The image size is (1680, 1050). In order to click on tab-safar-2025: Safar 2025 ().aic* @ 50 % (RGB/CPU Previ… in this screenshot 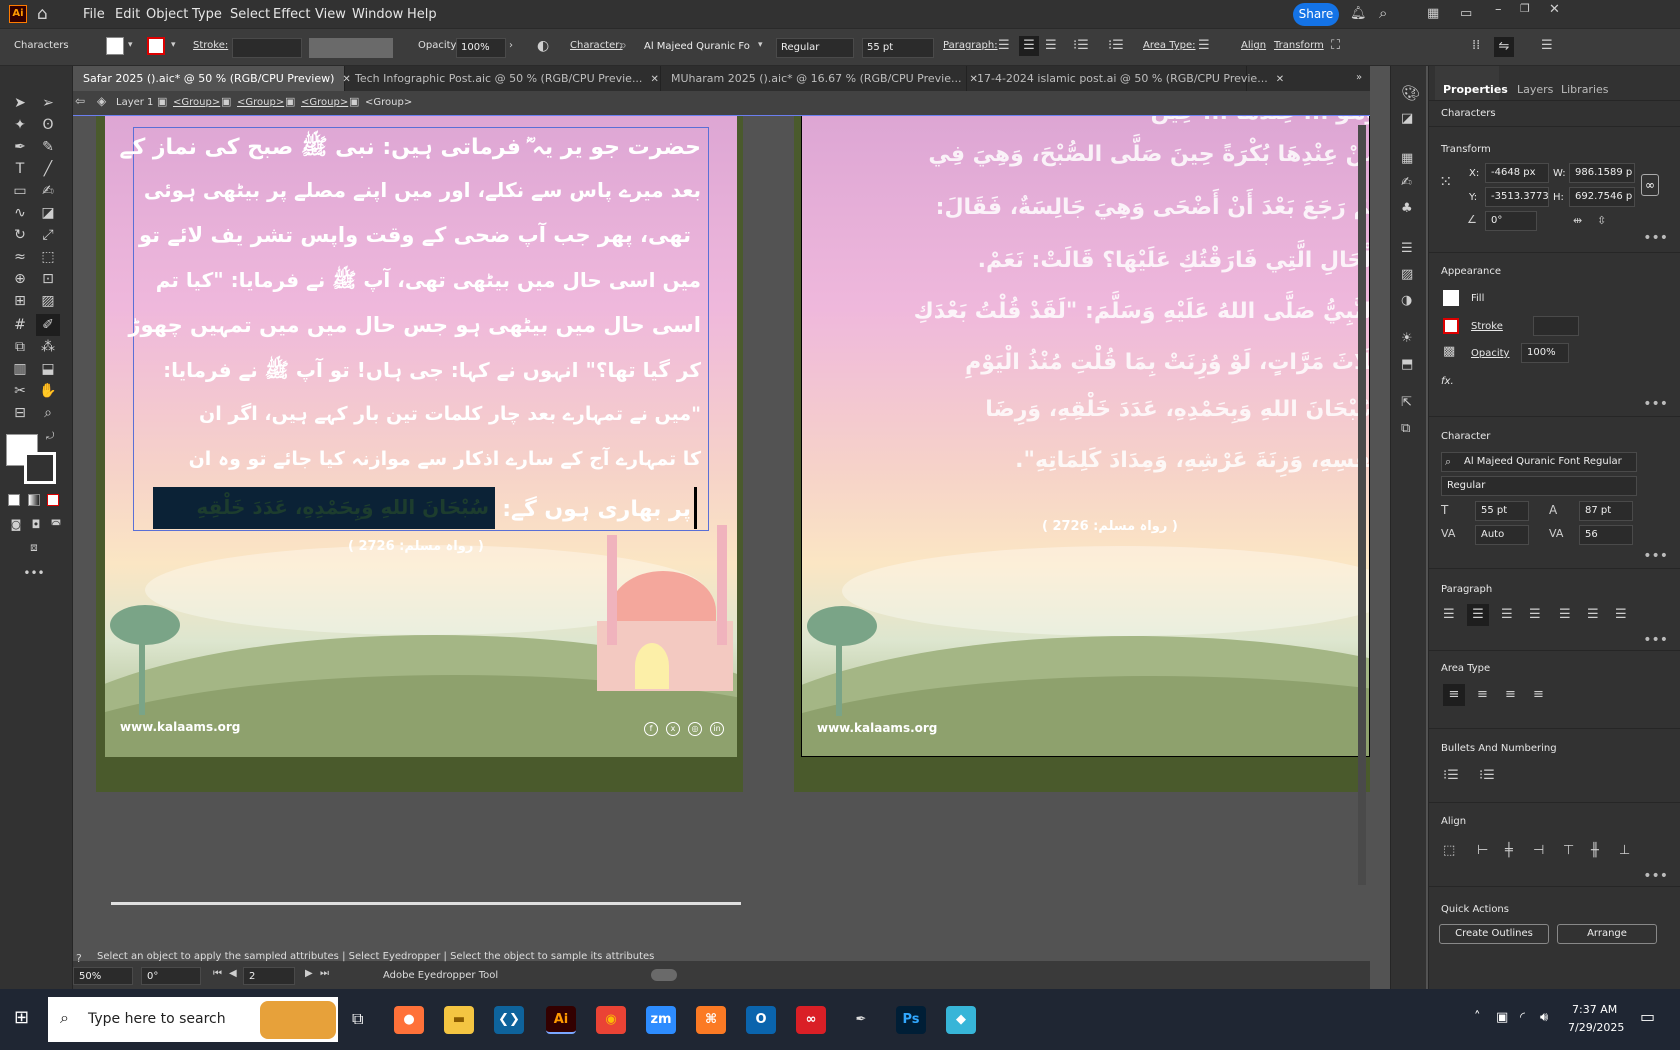, I will do `click(212, 78)`.